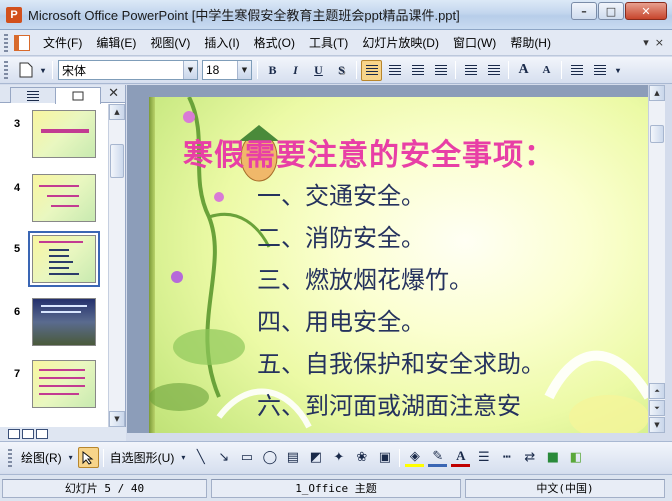  I want to click on font-size-combo: 18 ▼, so click(227, 70).